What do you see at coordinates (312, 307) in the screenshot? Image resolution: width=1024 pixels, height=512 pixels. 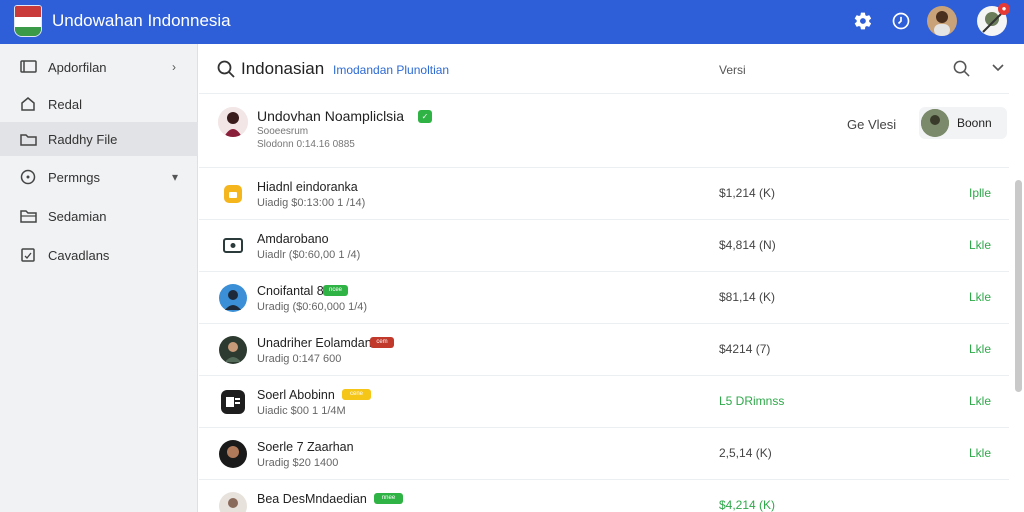 I see `item-subtitle: Uradig ($0:60,000 1/4)` at bounding box center [312, 307].